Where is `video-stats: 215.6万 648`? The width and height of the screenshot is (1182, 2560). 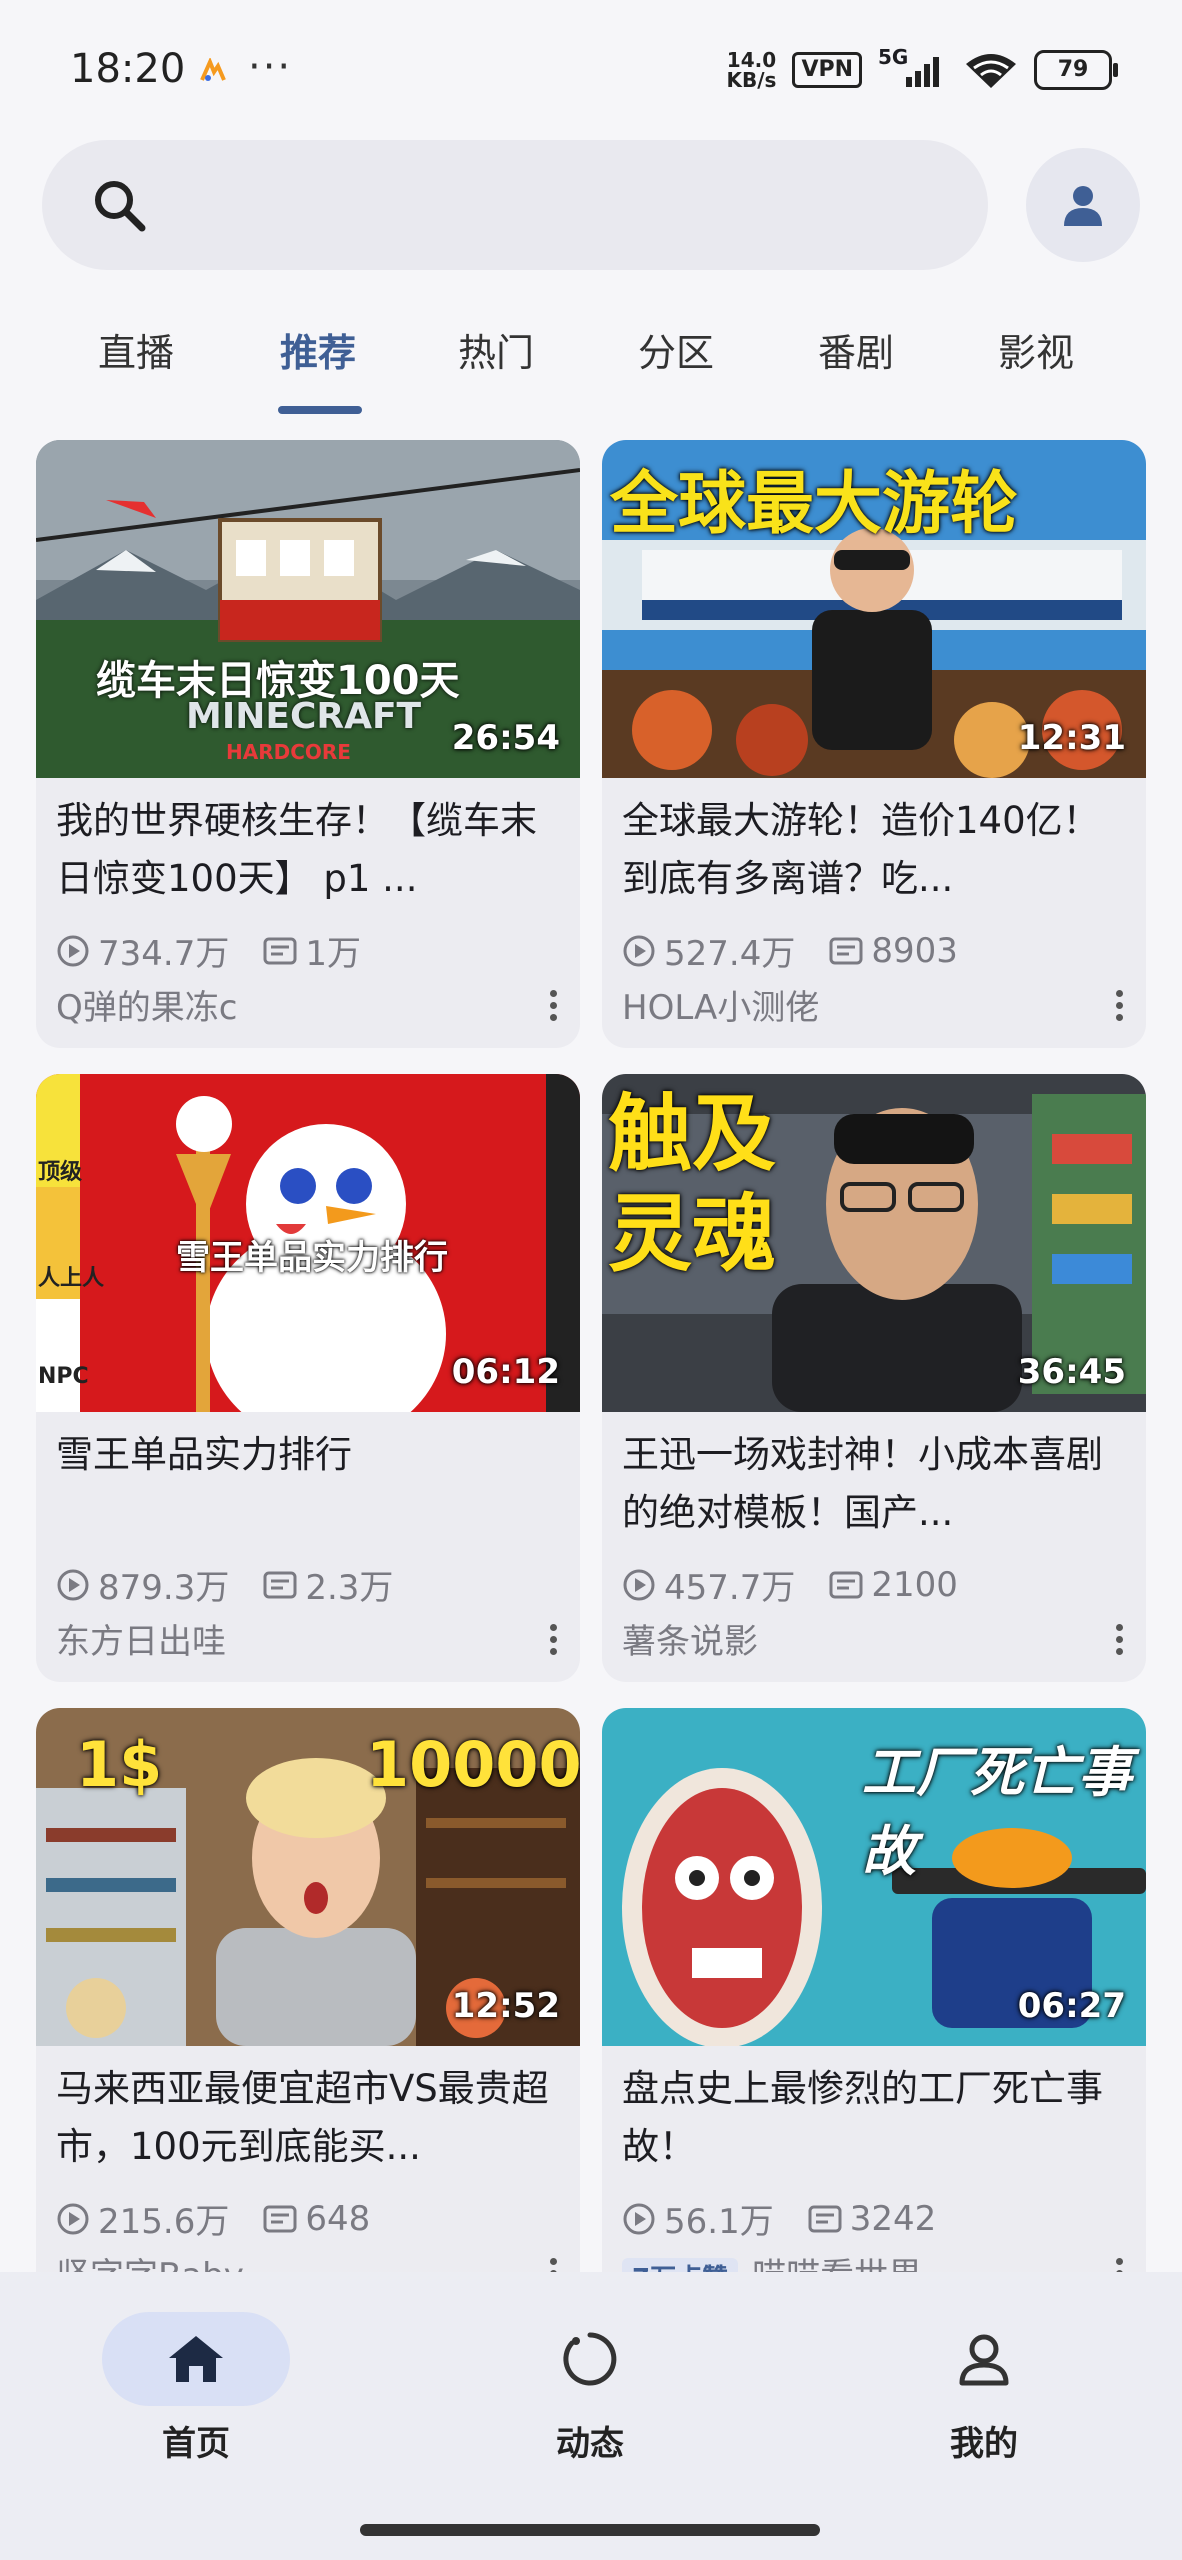 video-stats: 215.6万 648 is located at coordinates (213, 2218).